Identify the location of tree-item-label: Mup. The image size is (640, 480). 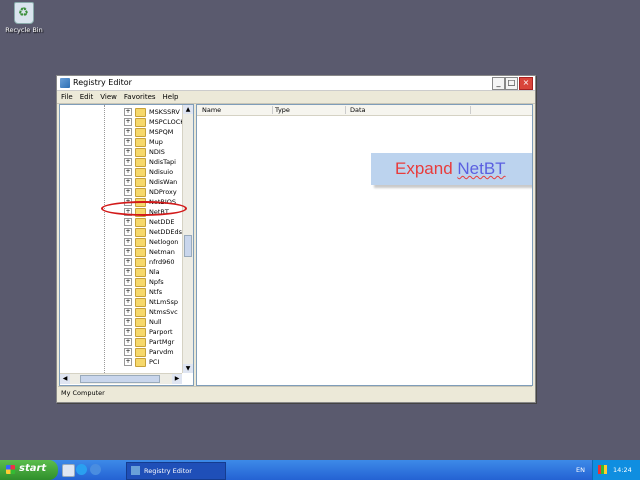
(156, 142).